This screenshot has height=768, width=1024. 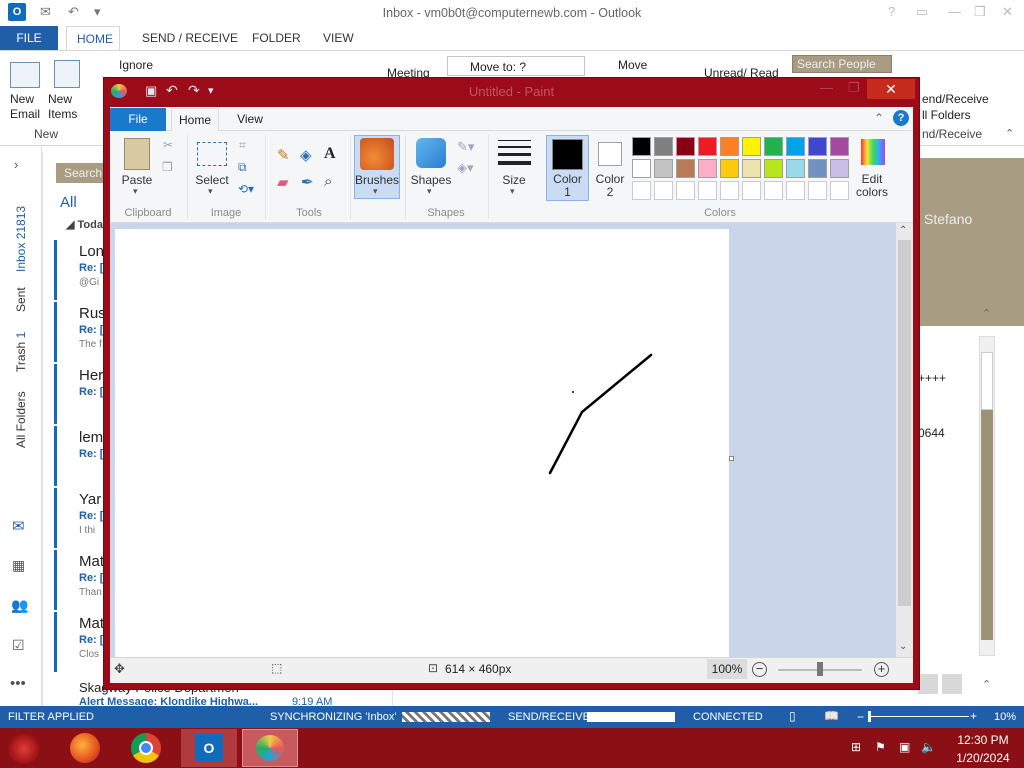 I want to click on new-items-icon, so click(x=67, y=74).